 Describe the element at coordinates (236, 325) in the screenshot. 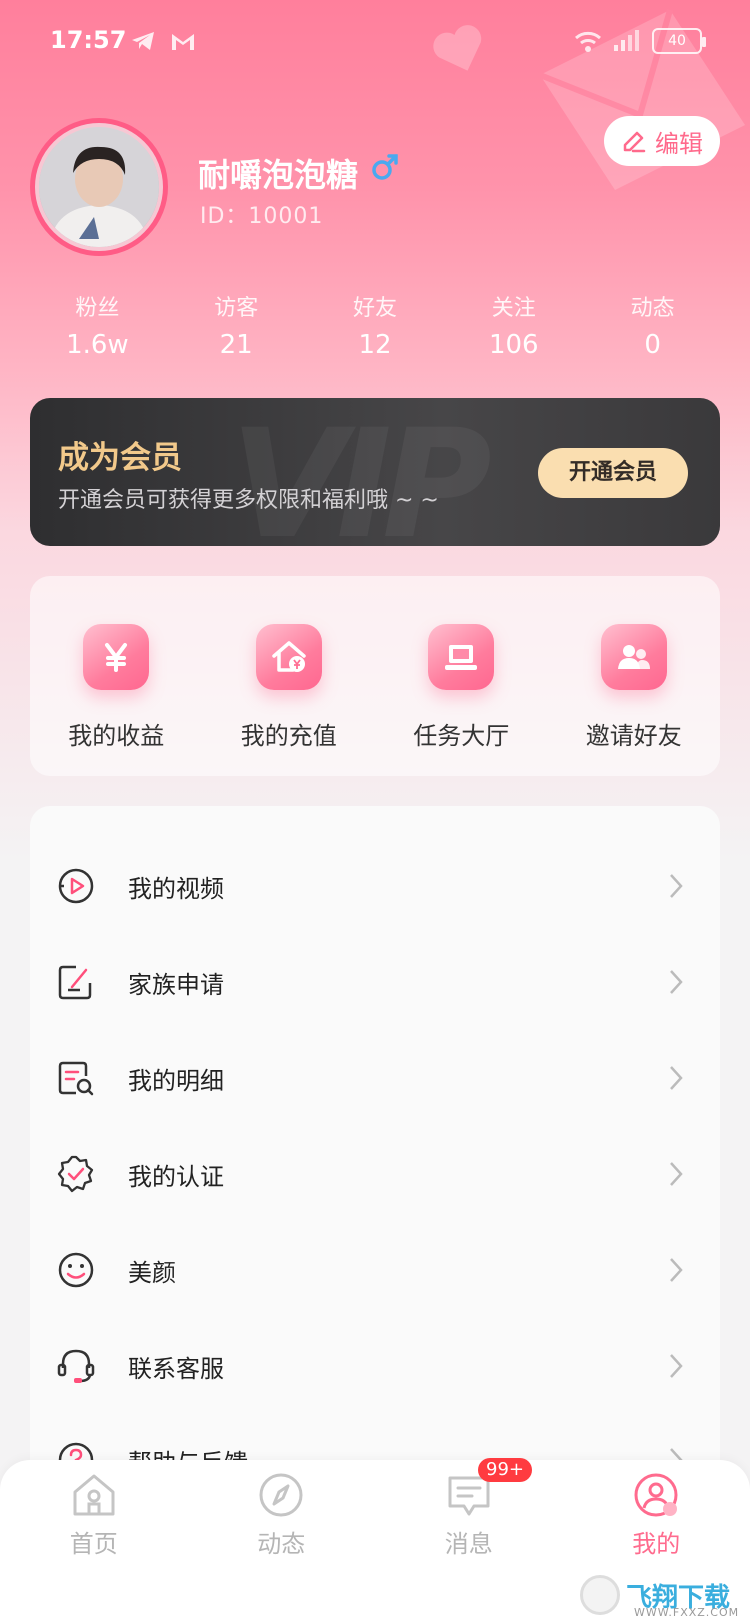

I see `stat-visitors: 访客 21` at that location.